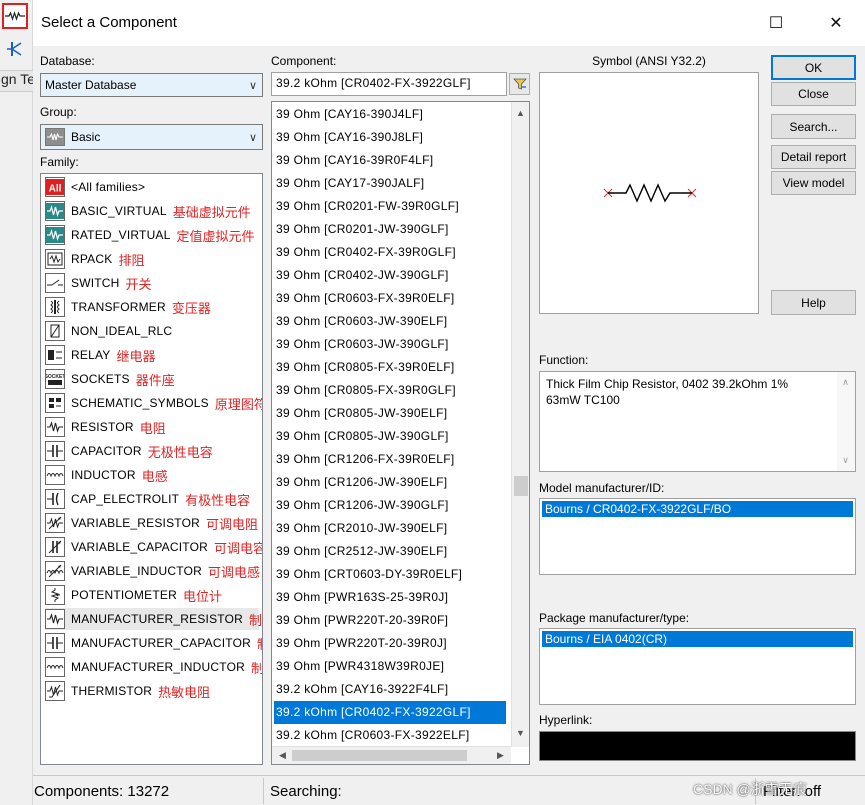 Image resolution: width=865 pixels, height=805 pixels. I want to click on horizontal-scrollbar-thumb, so click(379, 755).